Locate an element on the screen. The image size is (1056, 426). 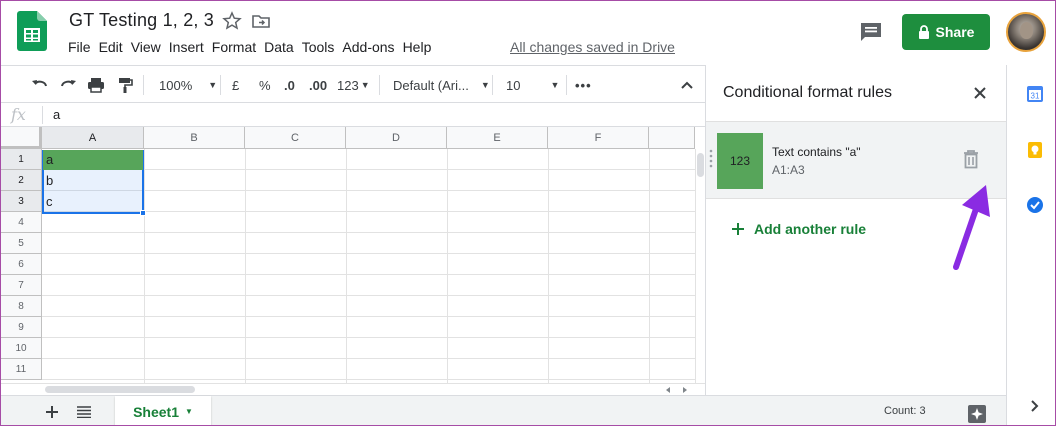
menu-view: View is located at coordinates (149, 47).